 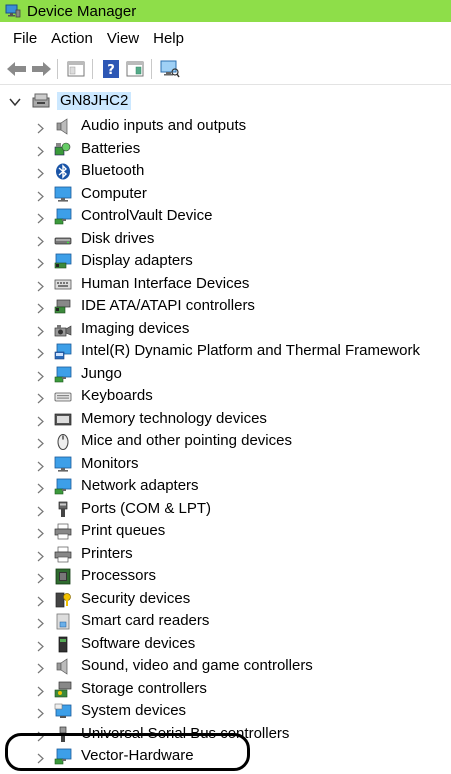 I want to click on tree-item-label: Security devices, so click(x=136, y=598).